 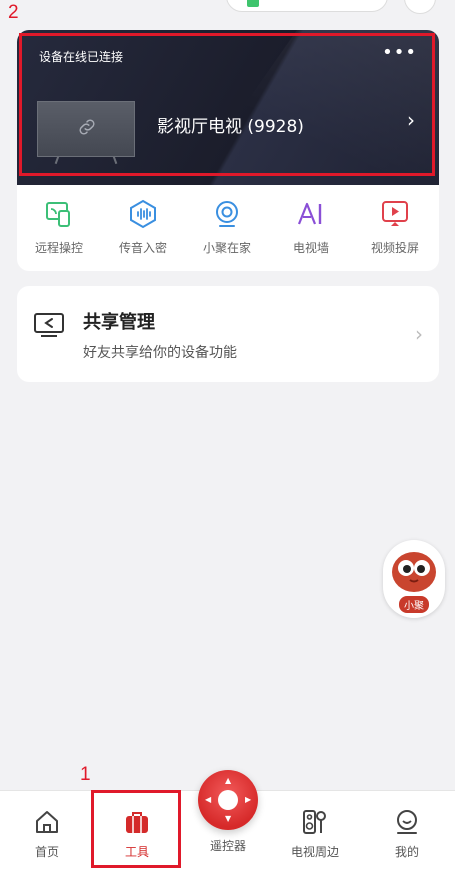 I want to click on video-cast-icon, so click(x=395, y=213).